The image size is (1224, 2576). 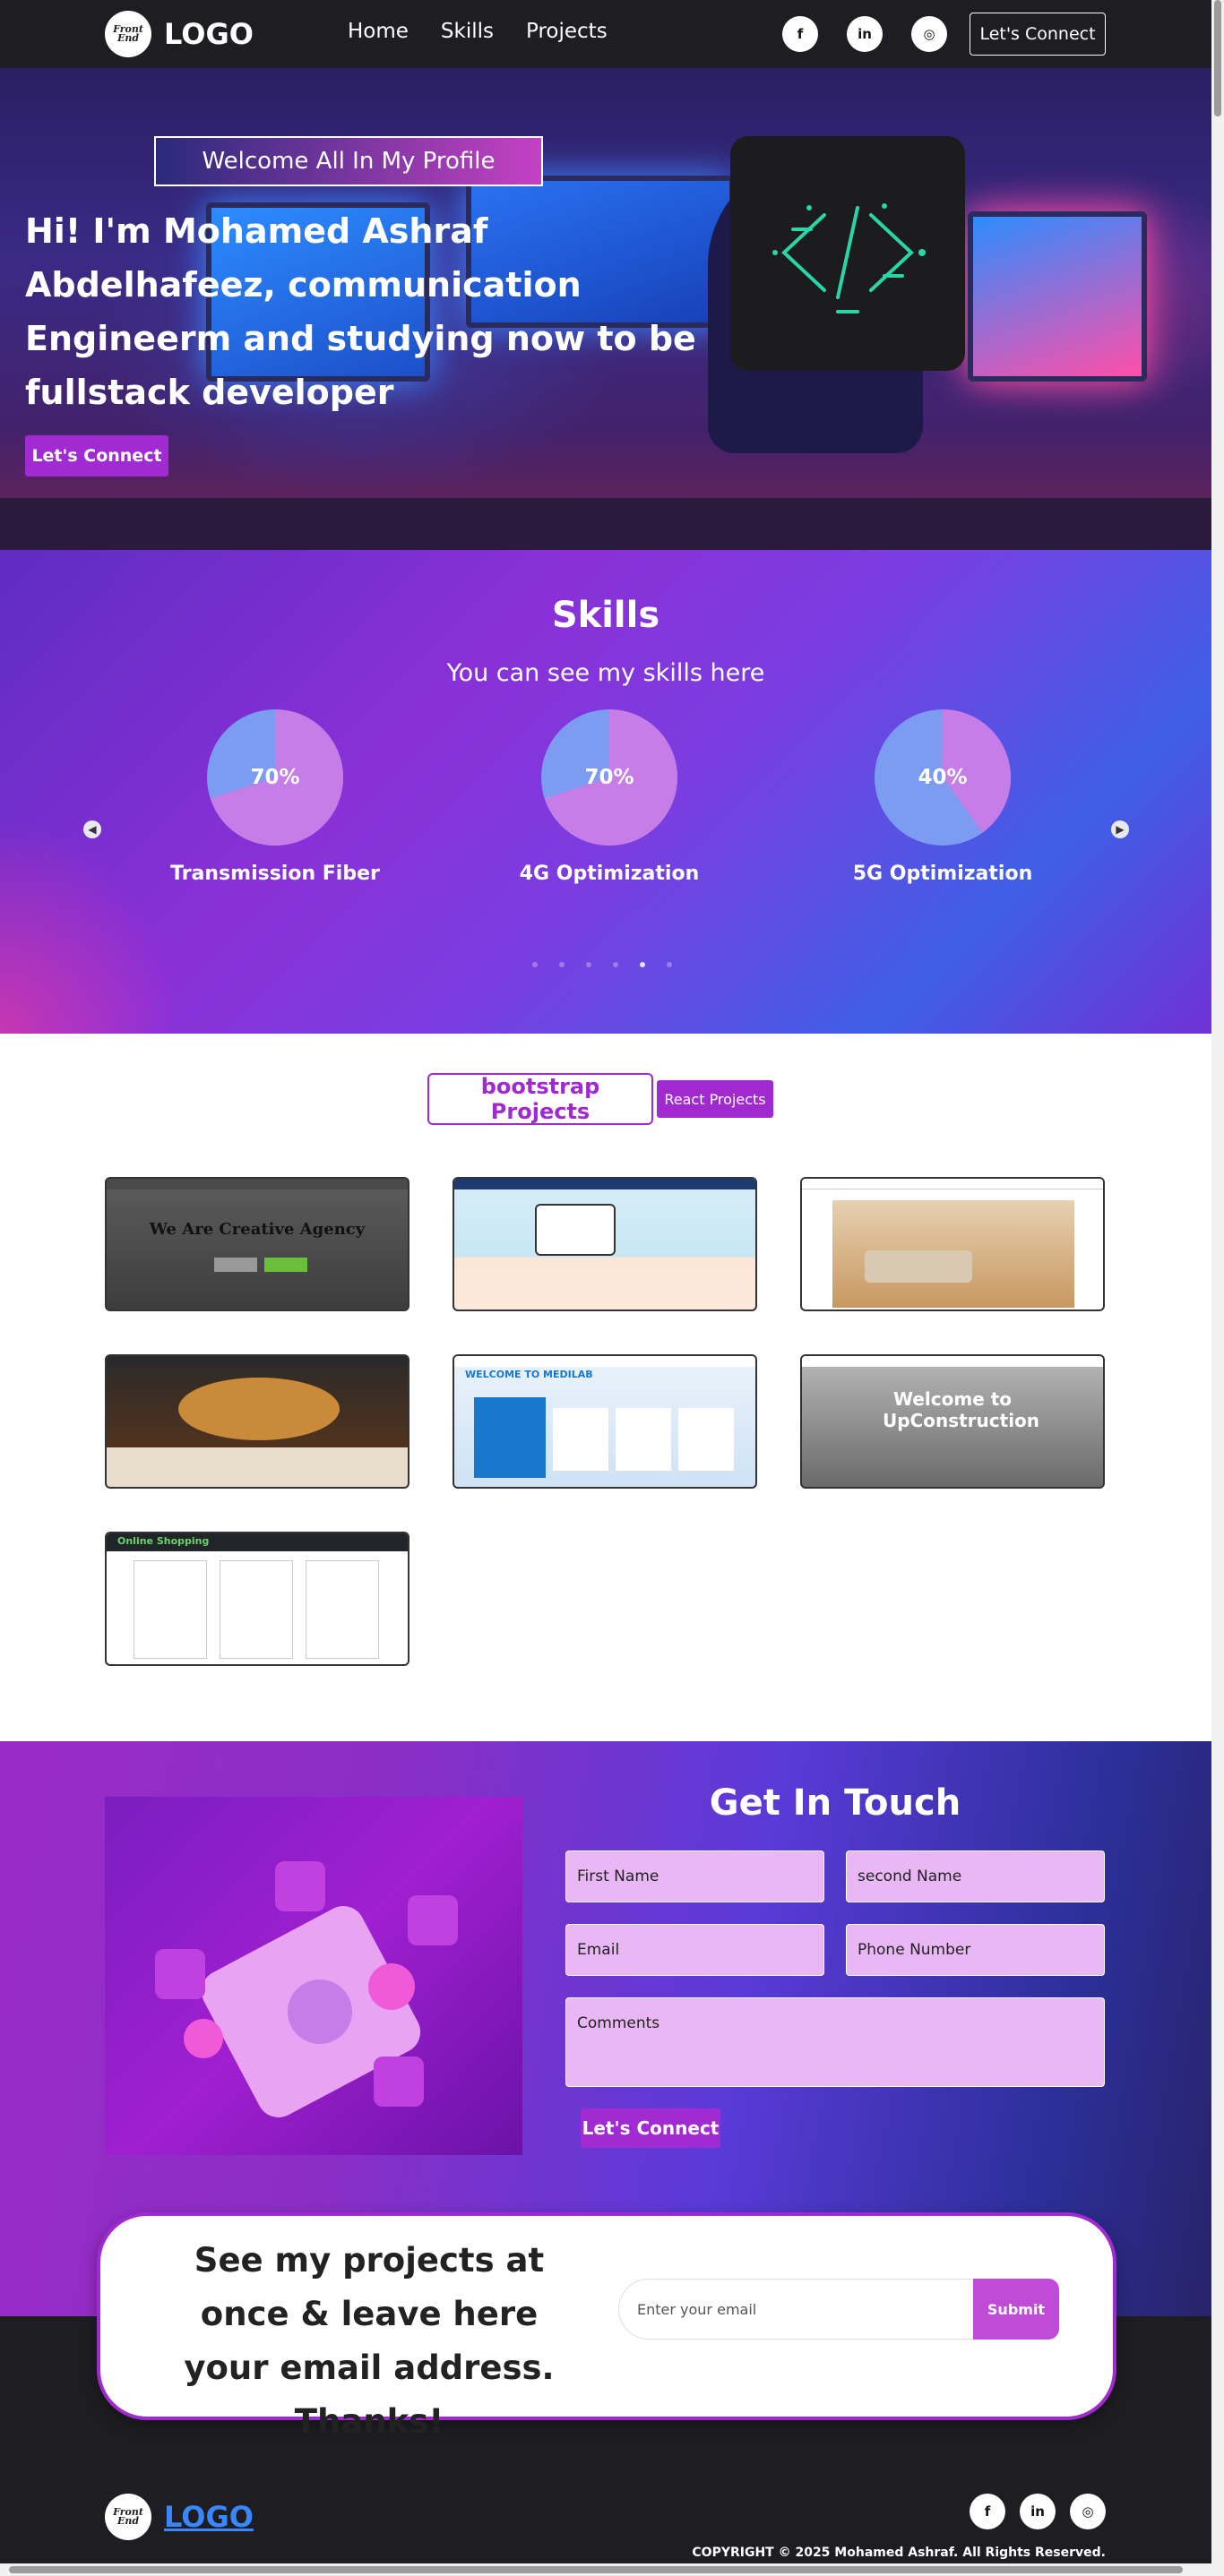 What do you see at coordinates (1120, 829) in the screenshot?
I see `carousel-next-icon: ▶` at bounding box center [1120, 829].